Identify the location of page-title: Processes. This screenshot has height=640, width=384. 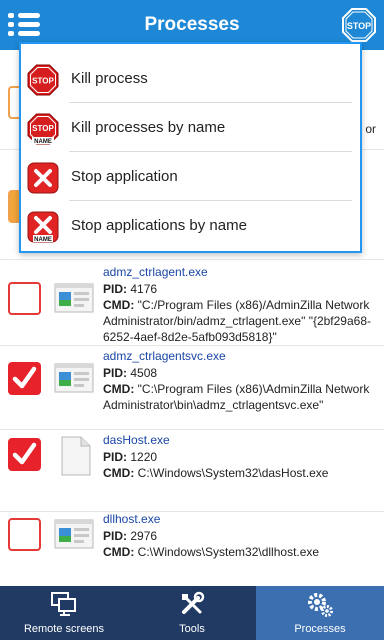
(192, 24).